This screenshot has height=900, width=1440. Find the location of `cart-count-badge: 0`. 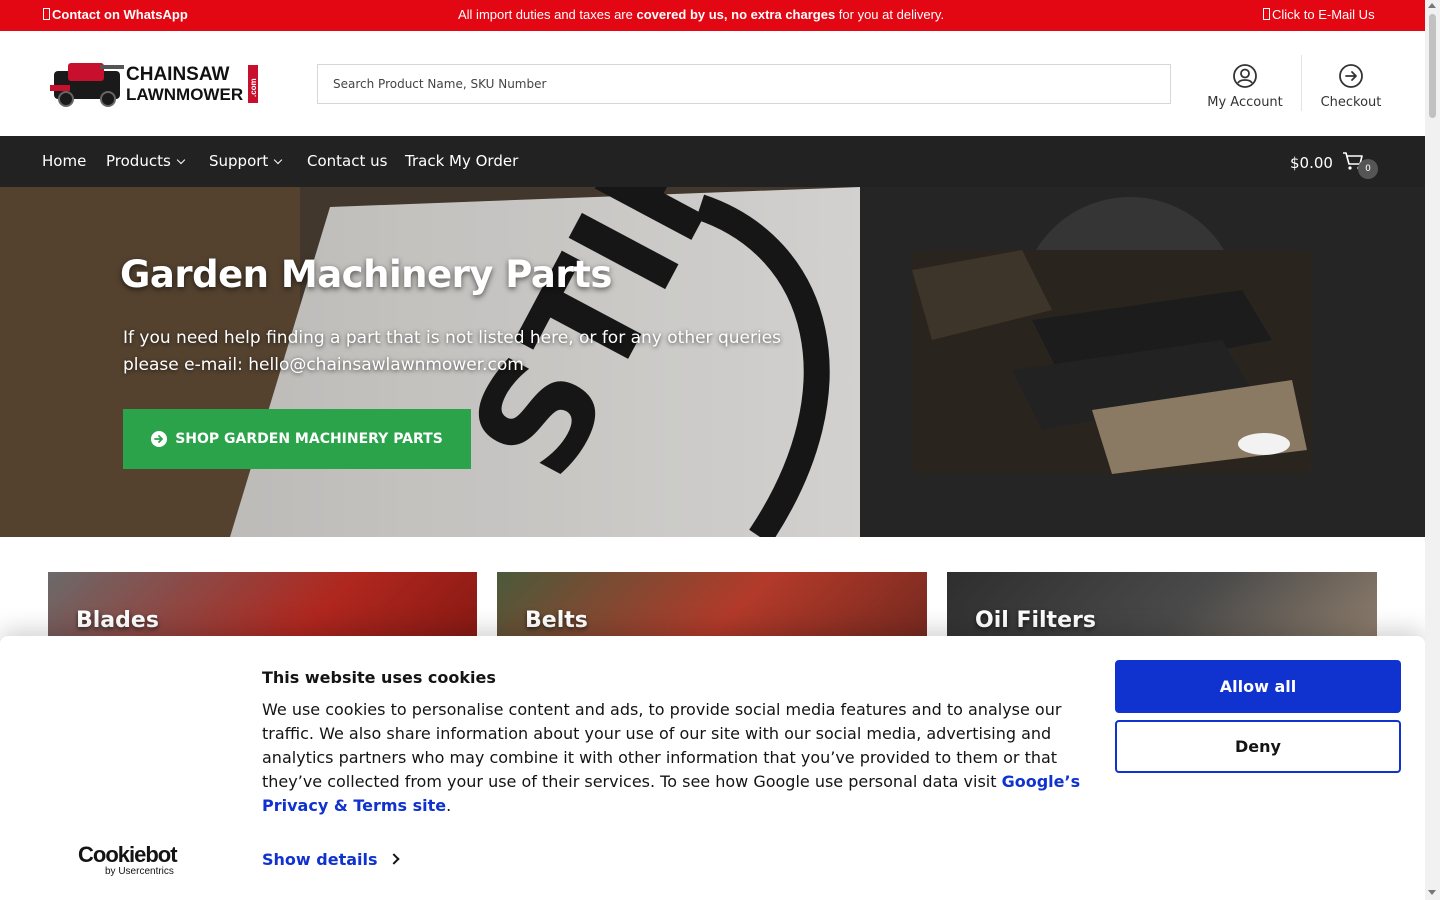

cart-count-badge: 0 is located at coordinates (1368, 169).